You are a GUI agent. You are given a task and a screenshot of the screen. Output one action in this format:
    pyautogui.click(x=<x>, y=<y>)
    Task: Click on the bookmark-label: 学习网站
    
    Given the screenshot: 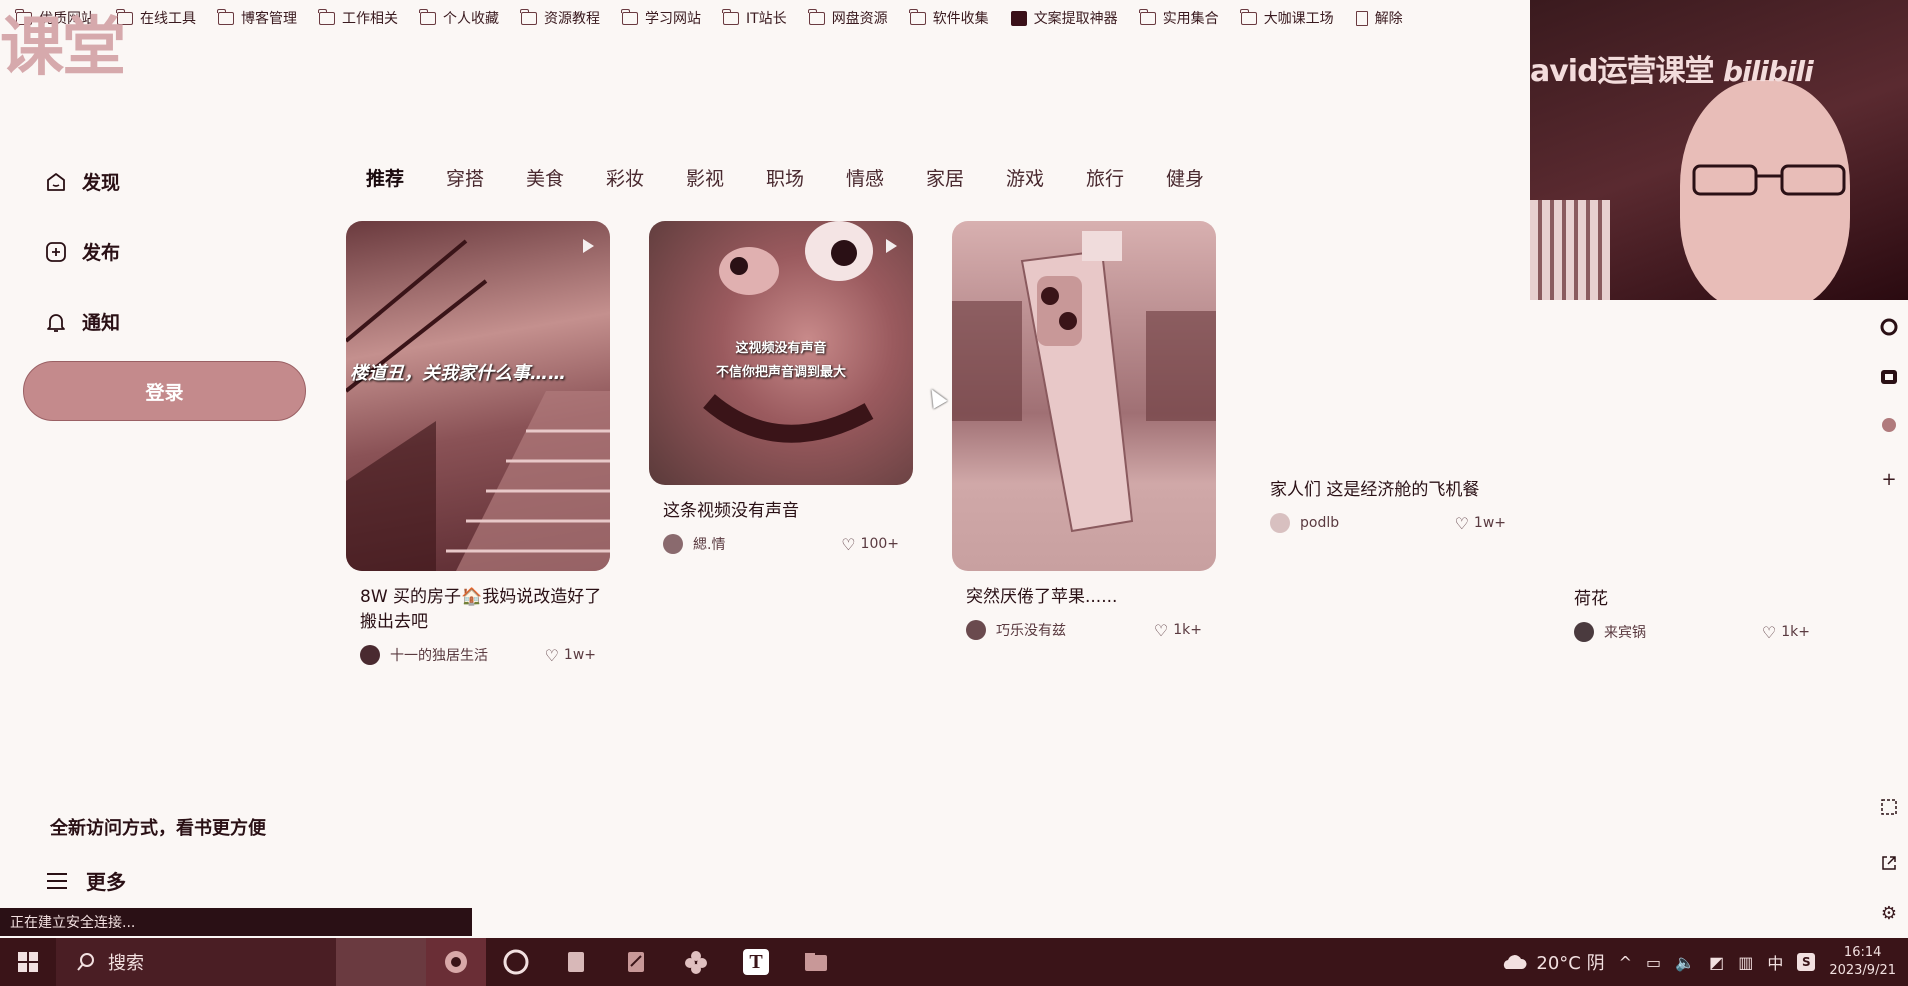 What is the action you would take?
    pyautogui.click(x=673, y=19)
    